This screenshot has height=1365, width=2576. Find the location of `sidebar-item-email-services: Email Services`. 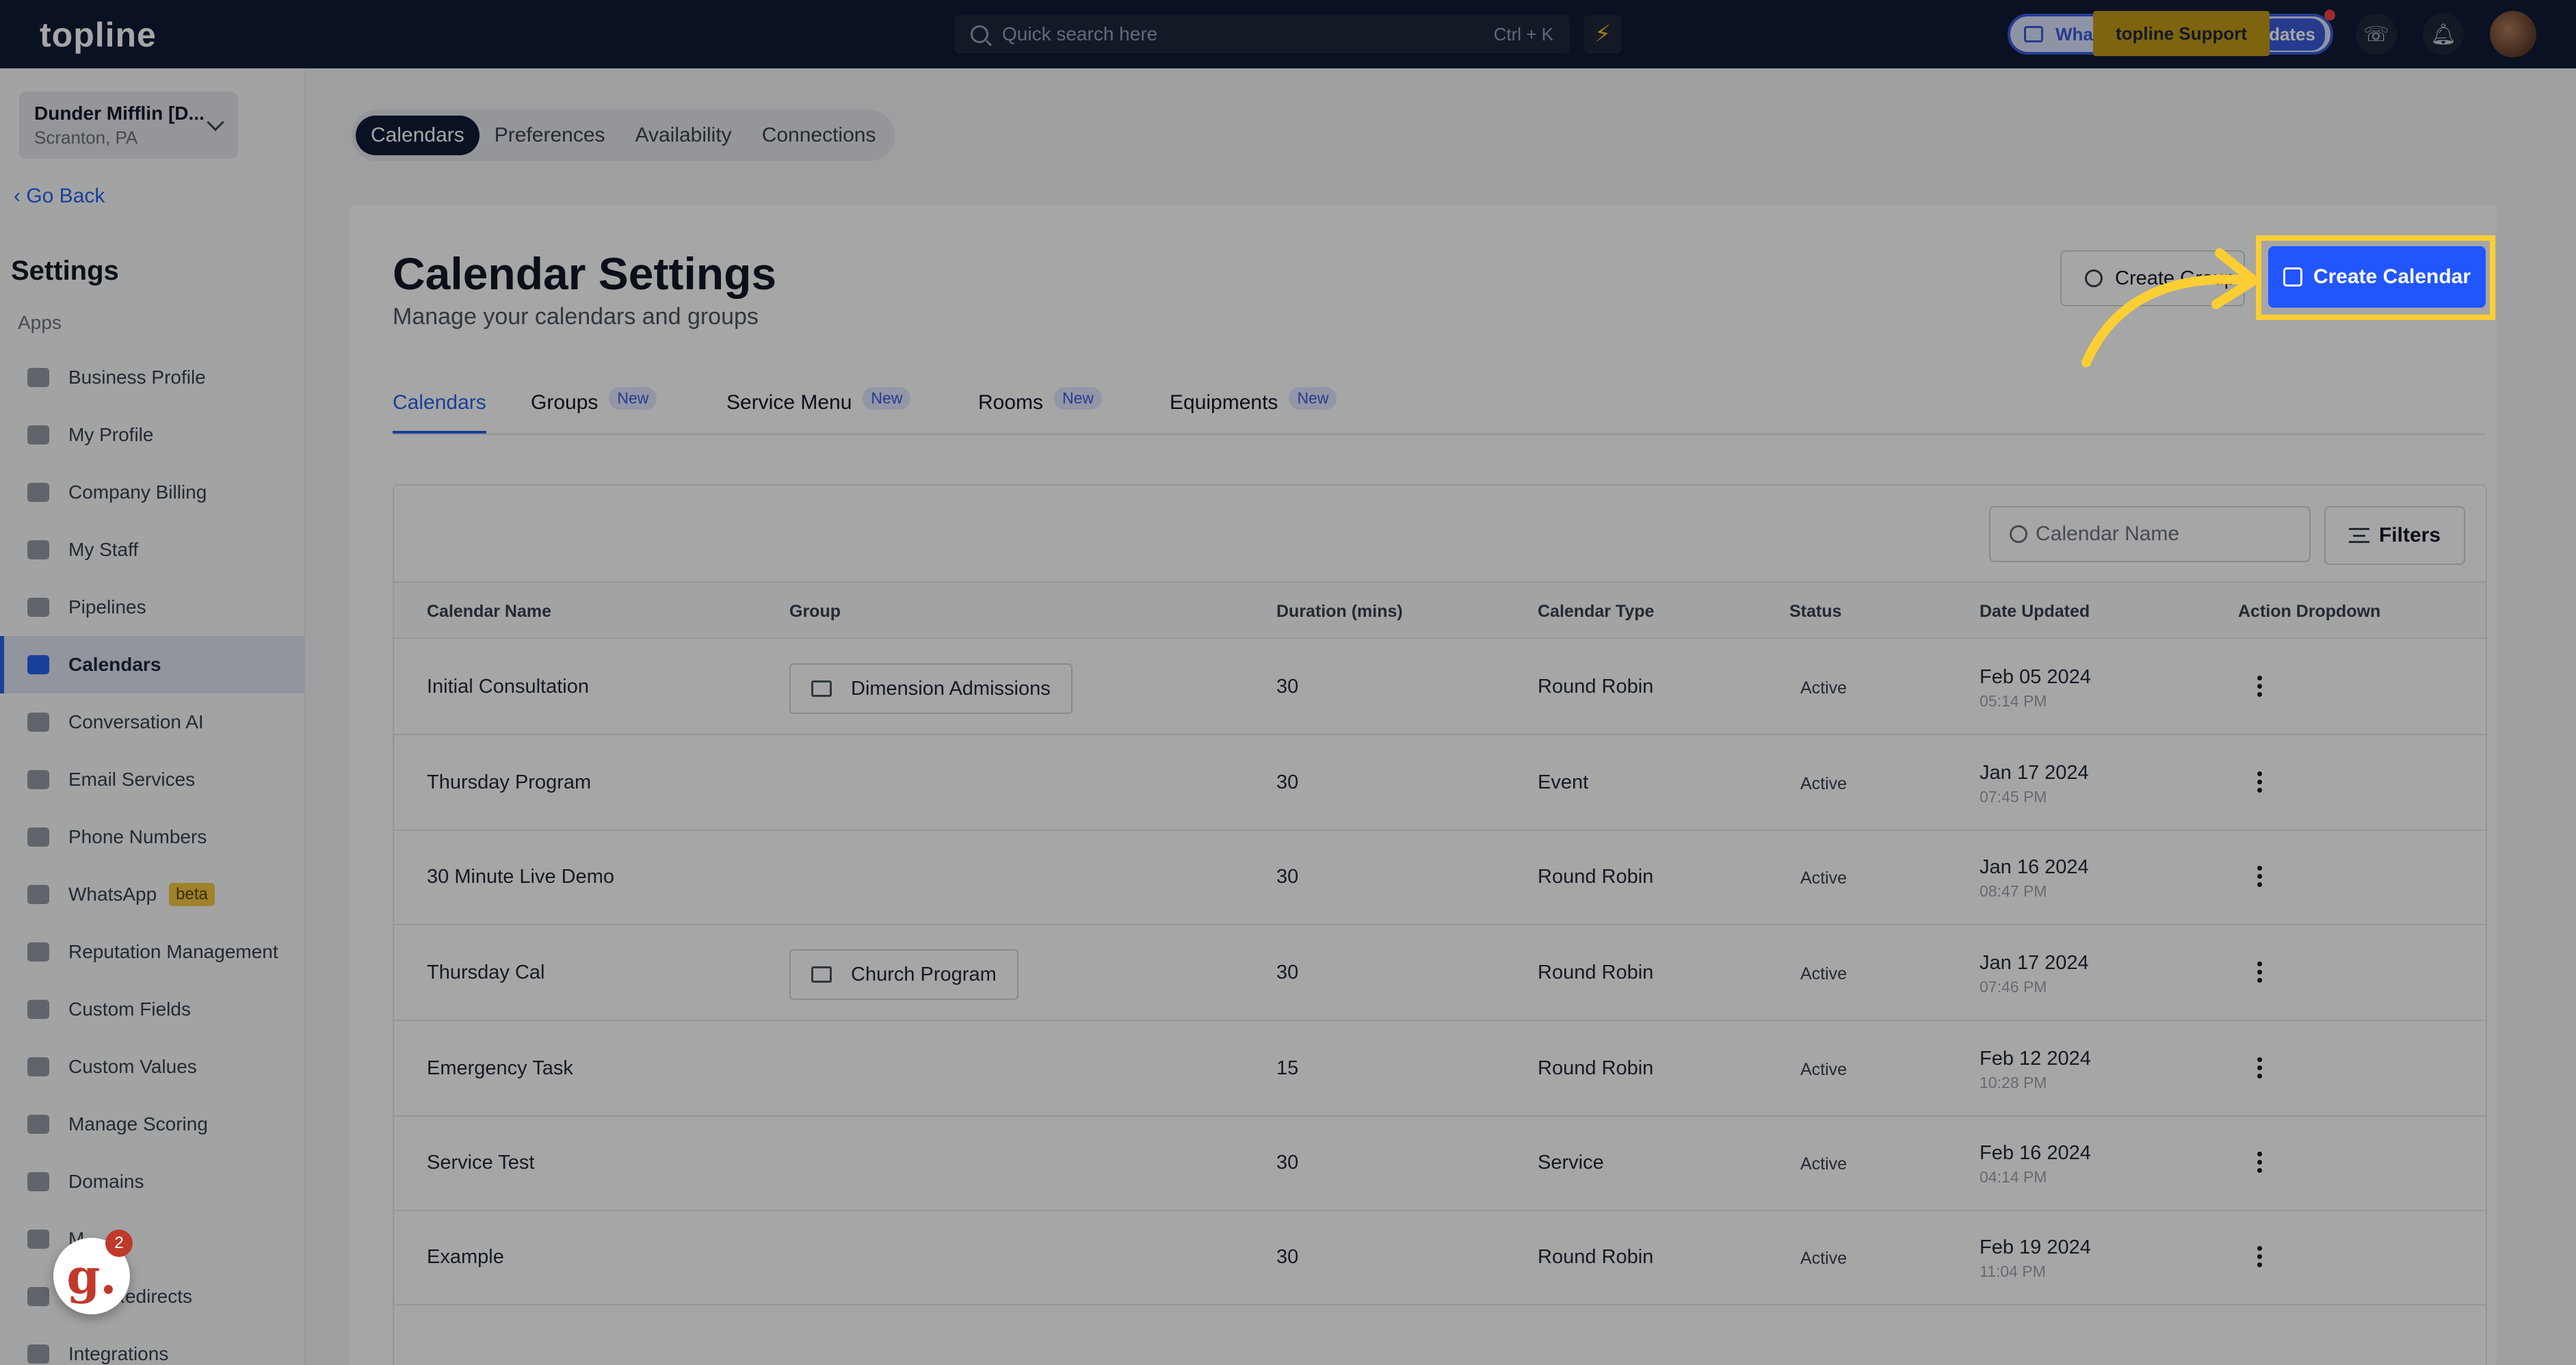

sidebar-item-email-services: Email Services is located at coordinates (152, 779).